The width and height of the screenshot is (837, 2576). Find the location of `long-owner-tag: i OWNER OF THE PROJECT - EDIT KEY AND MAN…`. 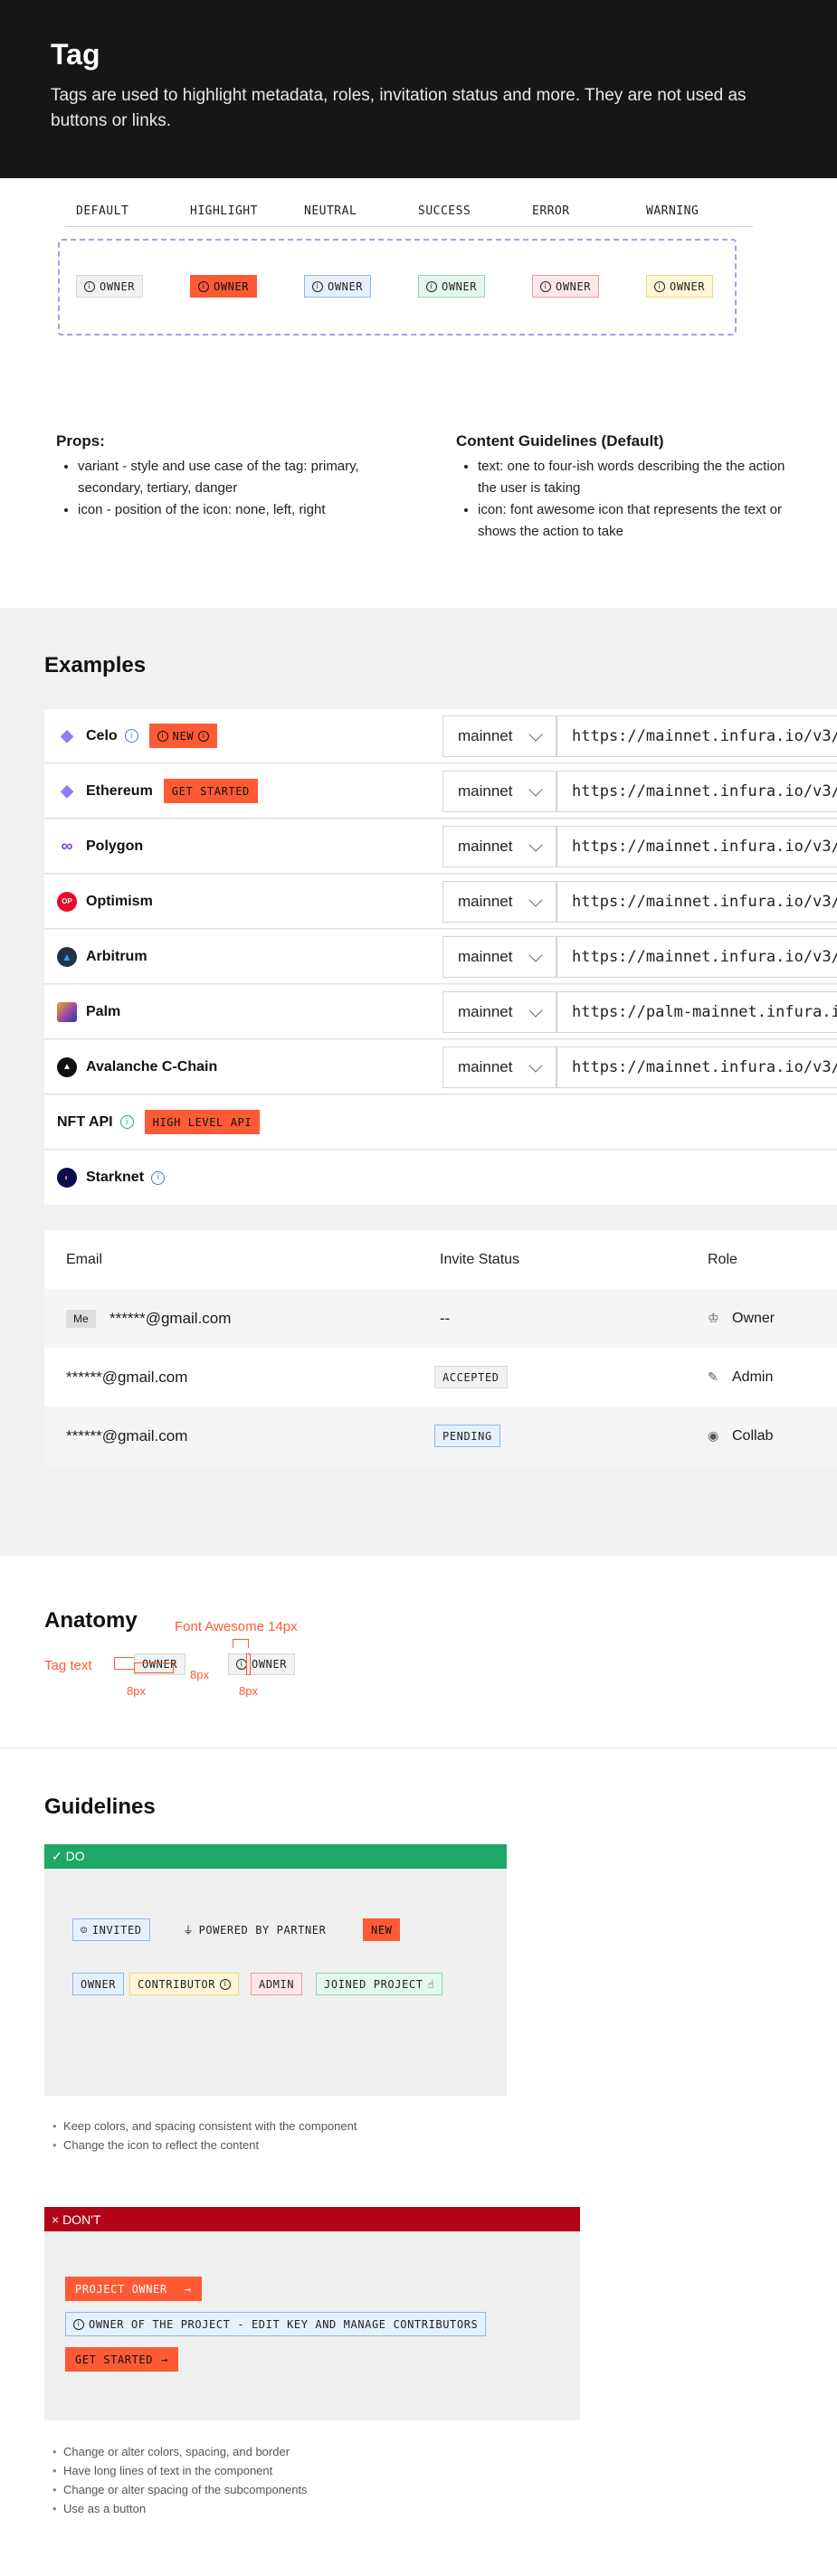

long-owner-tag: i OWNER OF THE PROJECT - EDIT KEY AND MAN… is located at coordinates (276, 2324).